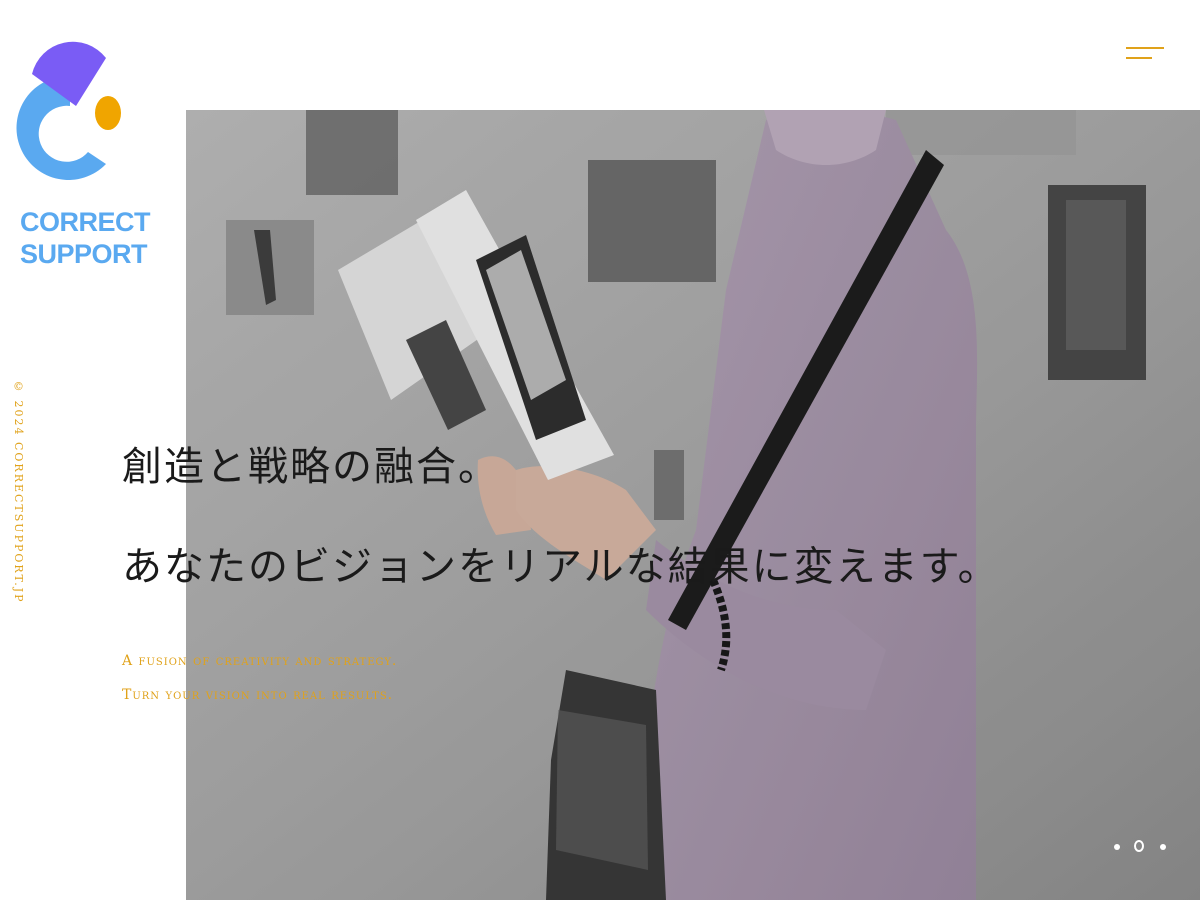  I want to click on subline1: A fusion of creativity and strategy., so click(260, 661).